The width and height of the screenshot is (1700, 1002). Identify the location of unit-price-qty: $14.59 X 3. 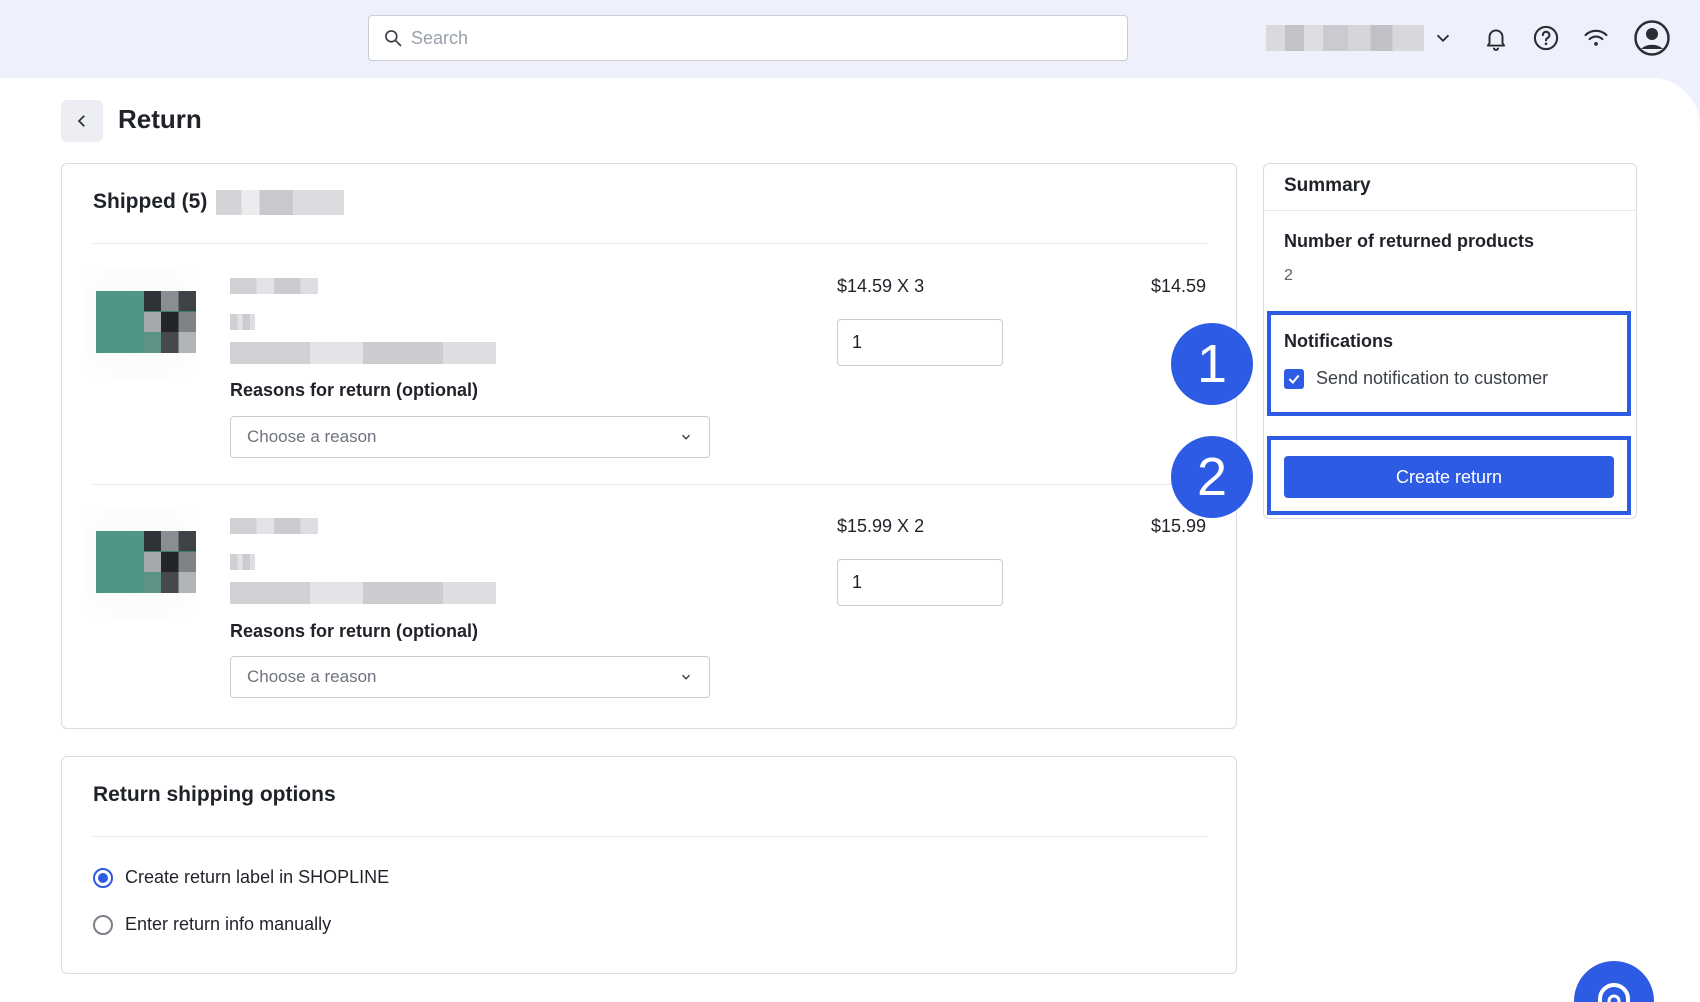
(881, 286).